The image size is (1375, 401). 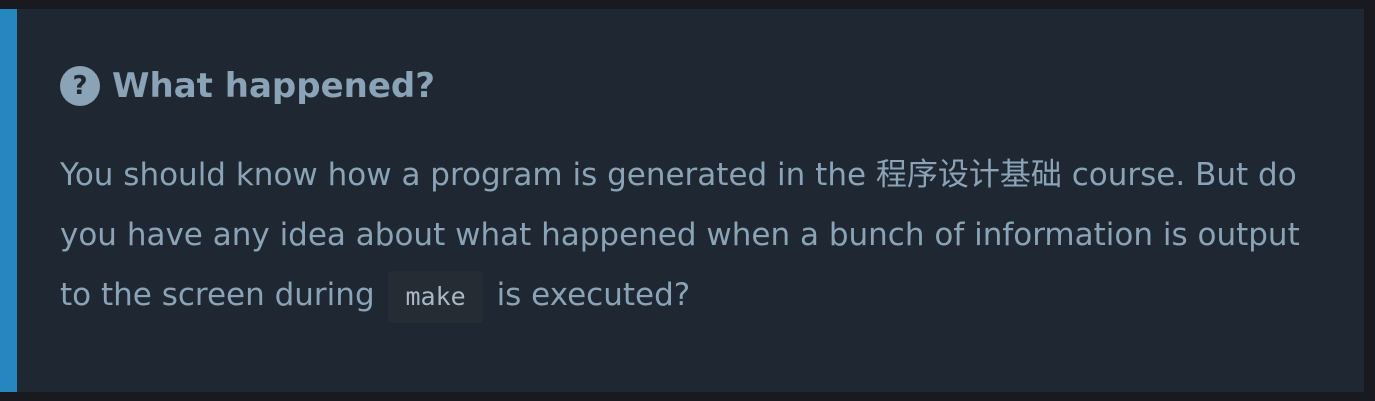 I want to click on question-circle-icon: ?, so click(x=80, y=86).